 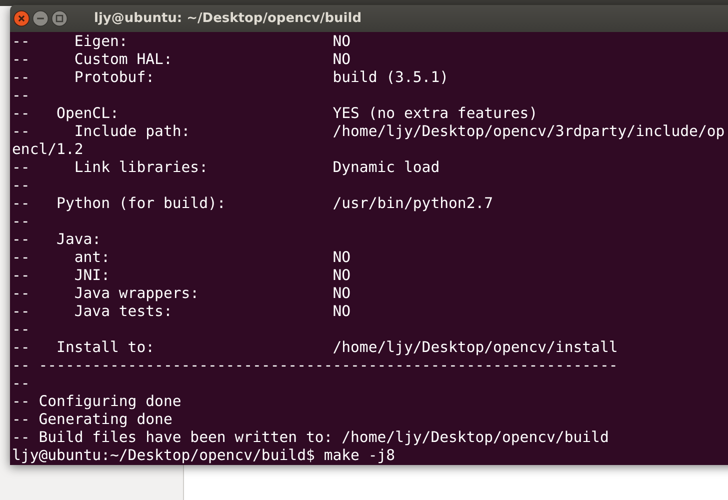 I want to click on output-label: -- Include path:, so click(x=102, y=132).